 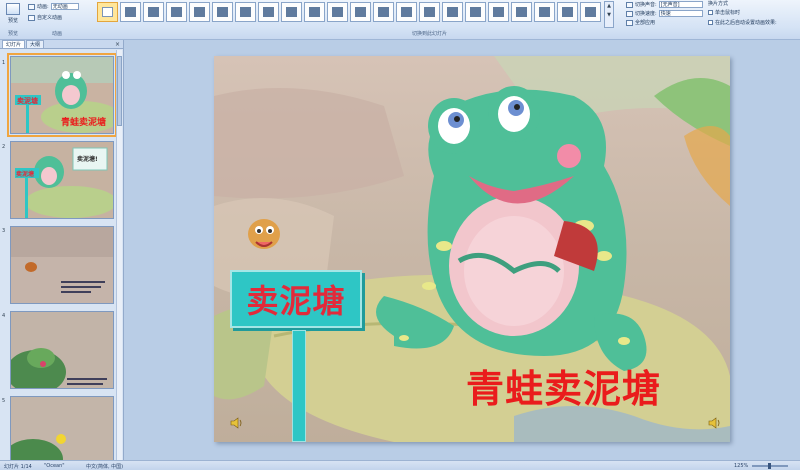 I want to click on gallery-scroll-button: ▲ ▼, so click(x=609, y=14).